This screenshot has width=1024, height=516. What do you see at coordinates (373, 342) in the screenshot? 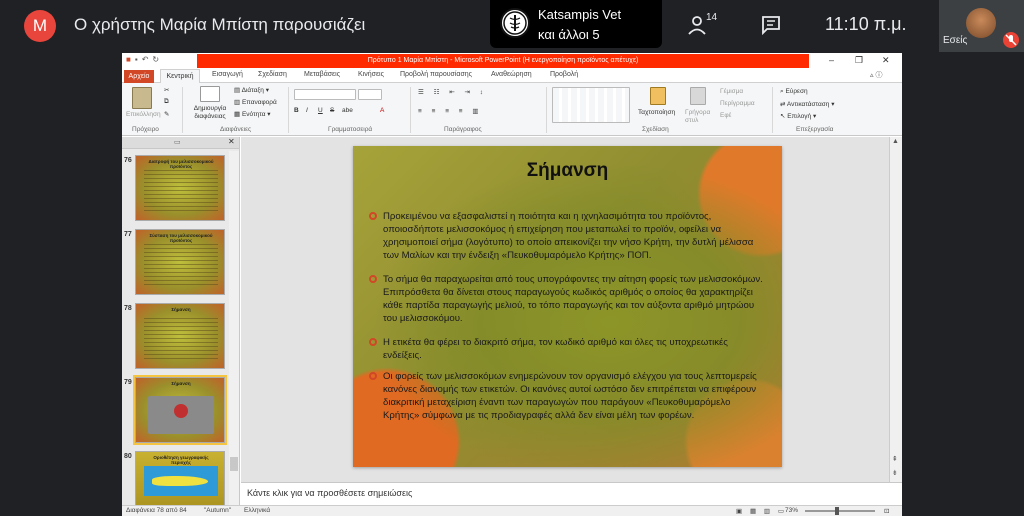
I see `bullet-ring-icon` at bounding box center [373, 342].